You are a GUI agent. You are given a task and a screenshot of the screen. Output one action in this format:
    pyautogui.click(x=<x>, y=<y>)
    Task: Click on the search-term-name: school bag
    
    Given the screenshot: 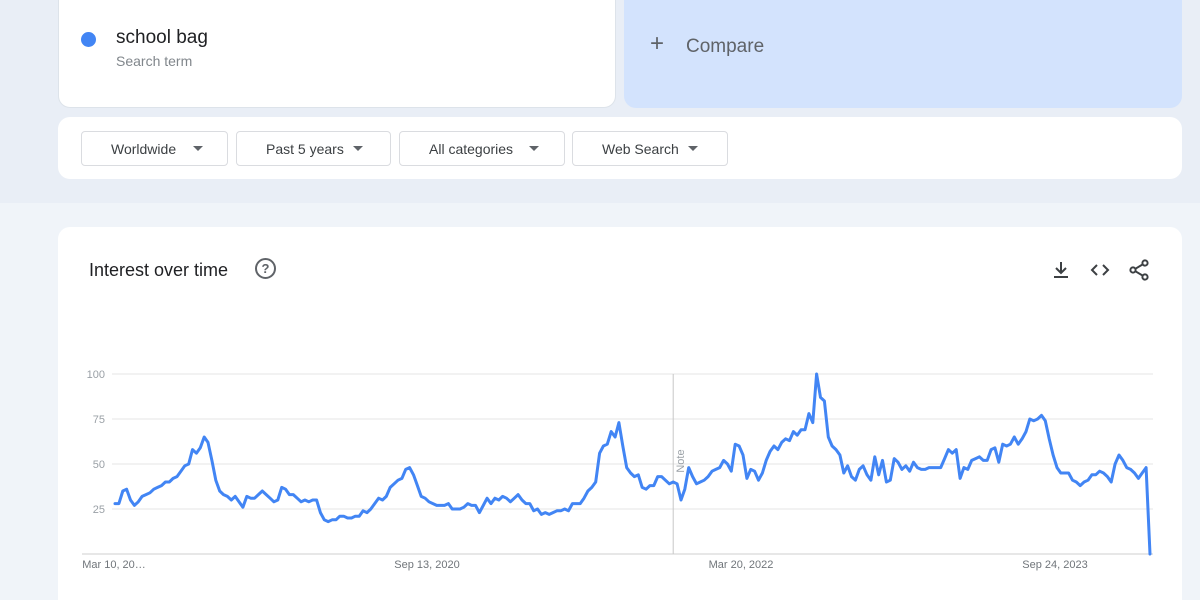 What is the action you would take?
    pyautogui.click(x=162, y=38)
    